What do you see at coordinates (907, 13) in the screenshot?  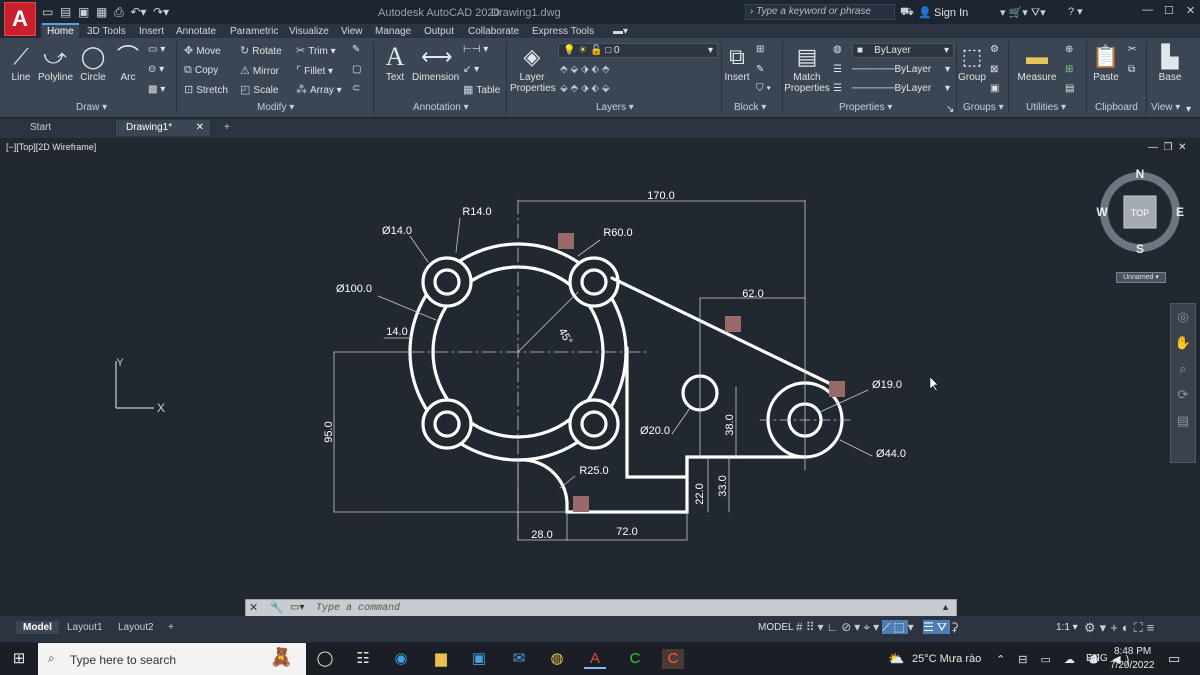 I see `binoculars-icon: ⛟` at bounding box center [907, 13].